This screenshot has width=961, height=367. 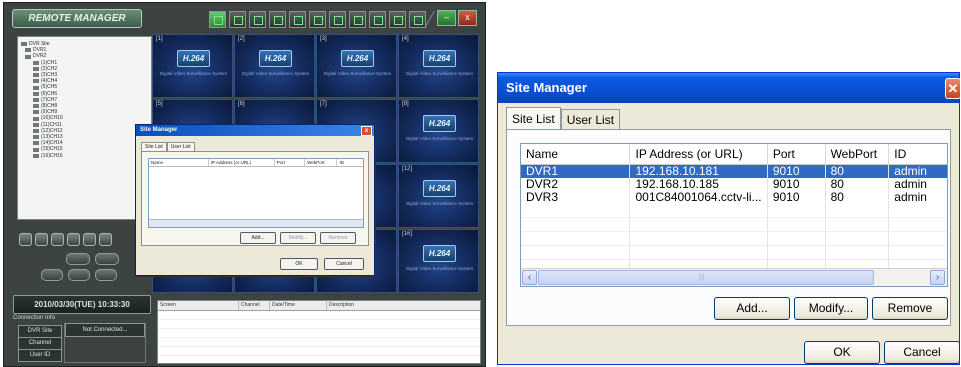 What do you see at coordinates (299, 264) in the screenshot?
I see `mini-ok-button: OK` at bounding box center [299, 264].